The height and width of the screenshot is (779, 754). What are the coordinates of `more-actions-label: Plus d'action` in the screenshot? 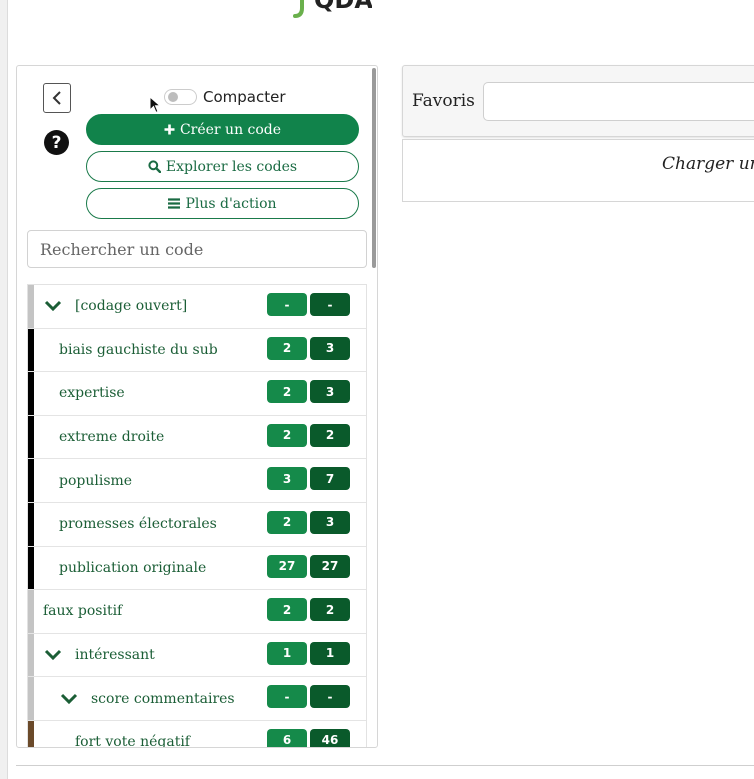 It's located at (231, 203).